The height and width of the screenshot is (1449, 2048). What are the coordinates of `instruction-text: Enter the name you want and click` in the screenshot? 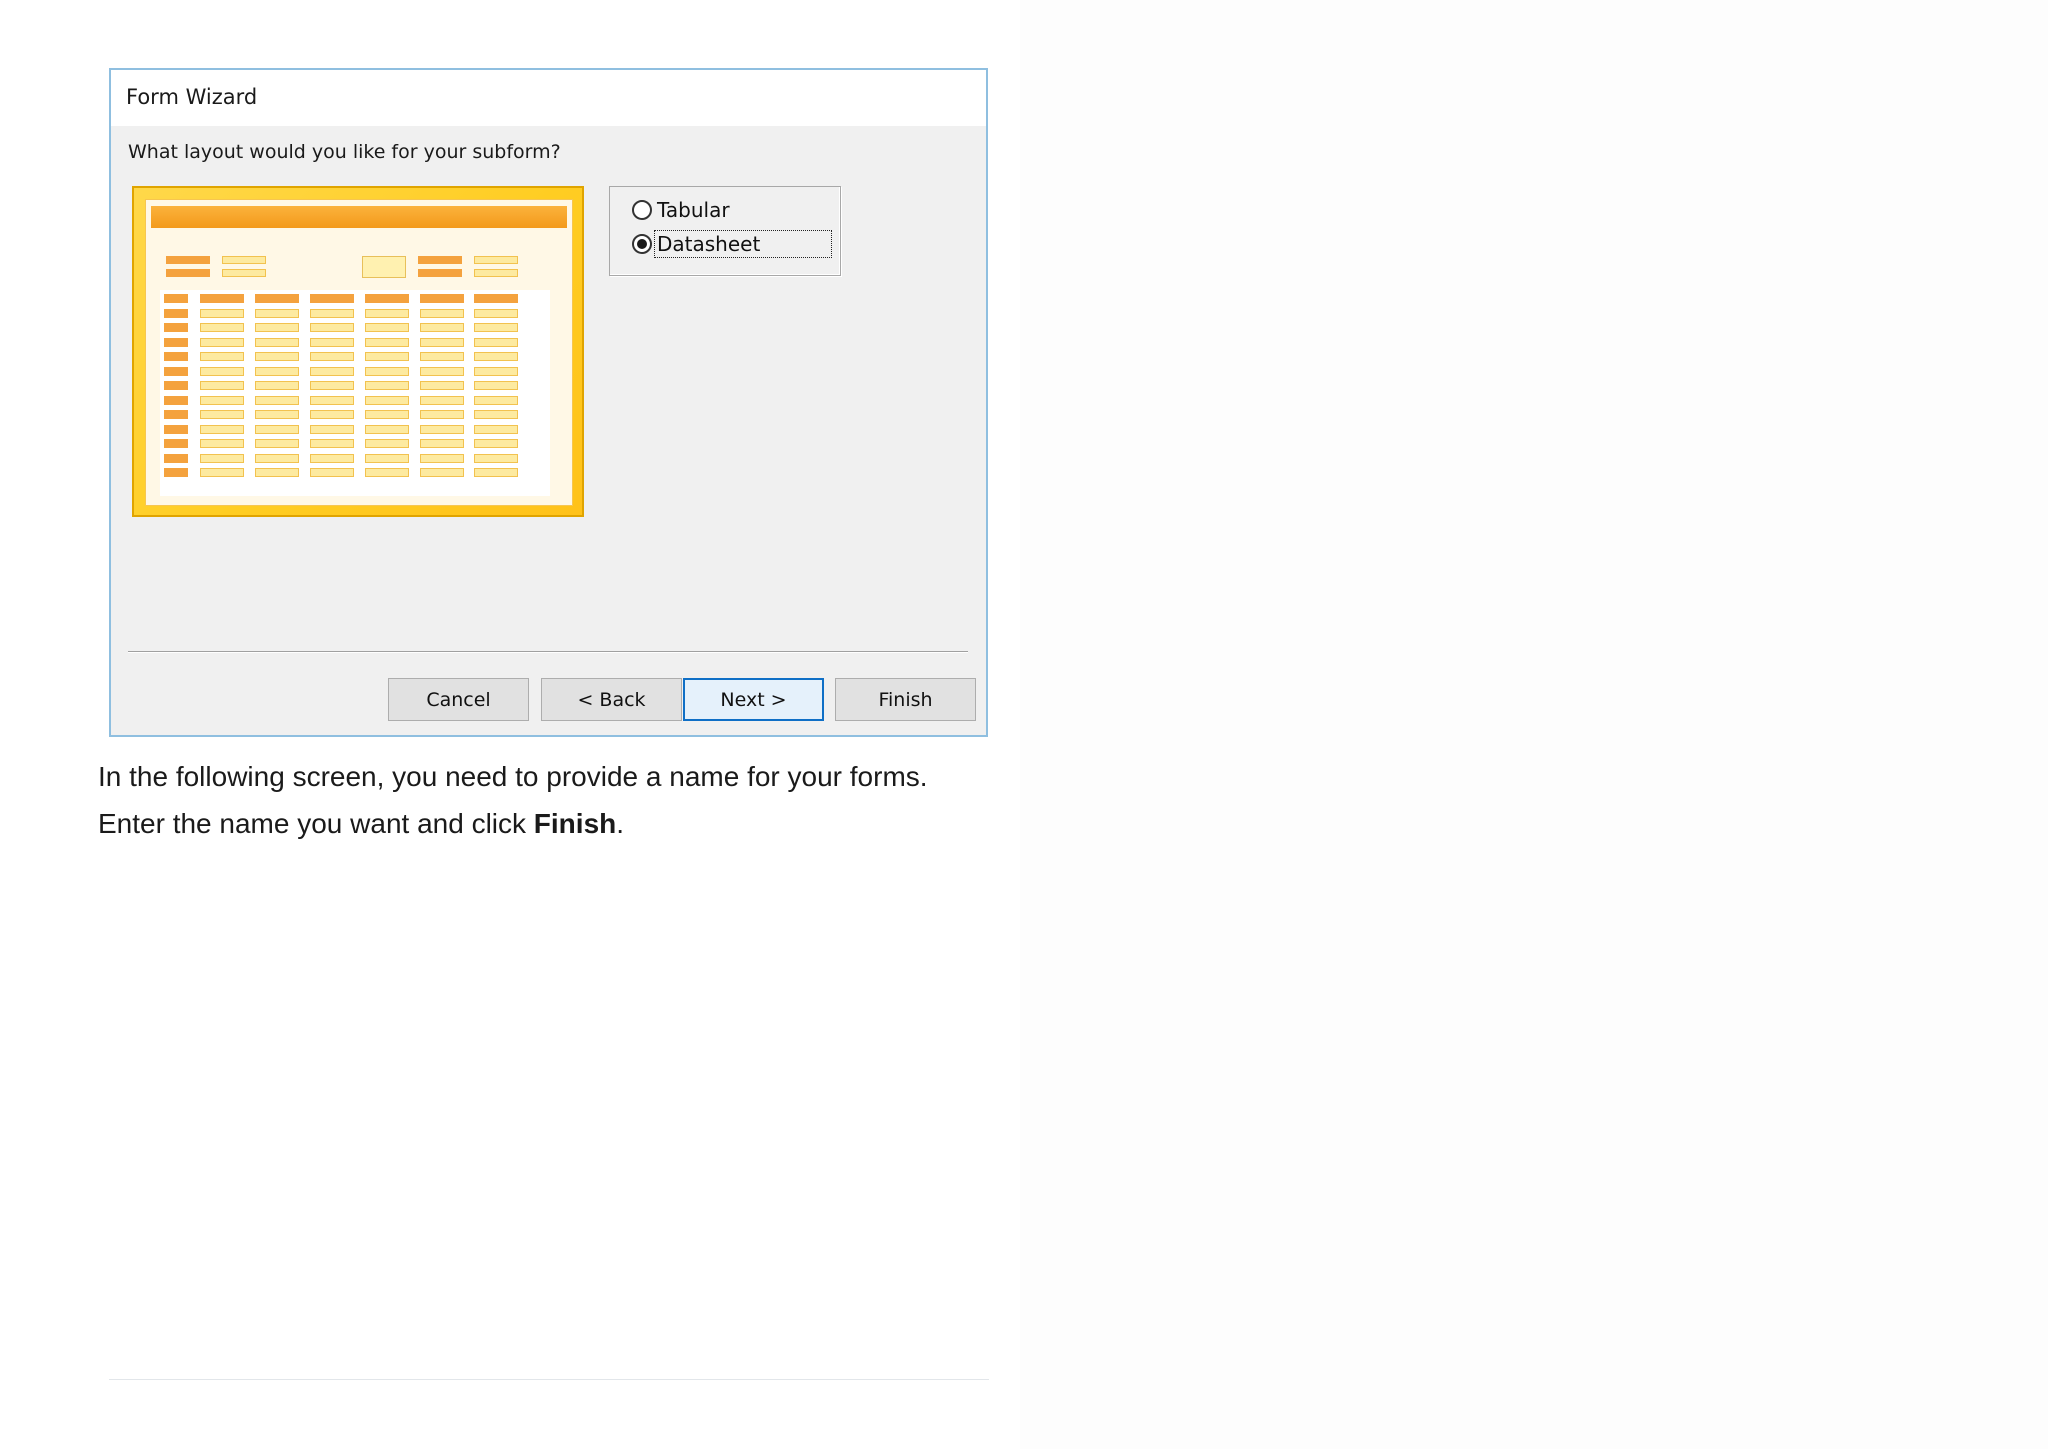 It's located at (316, 823).